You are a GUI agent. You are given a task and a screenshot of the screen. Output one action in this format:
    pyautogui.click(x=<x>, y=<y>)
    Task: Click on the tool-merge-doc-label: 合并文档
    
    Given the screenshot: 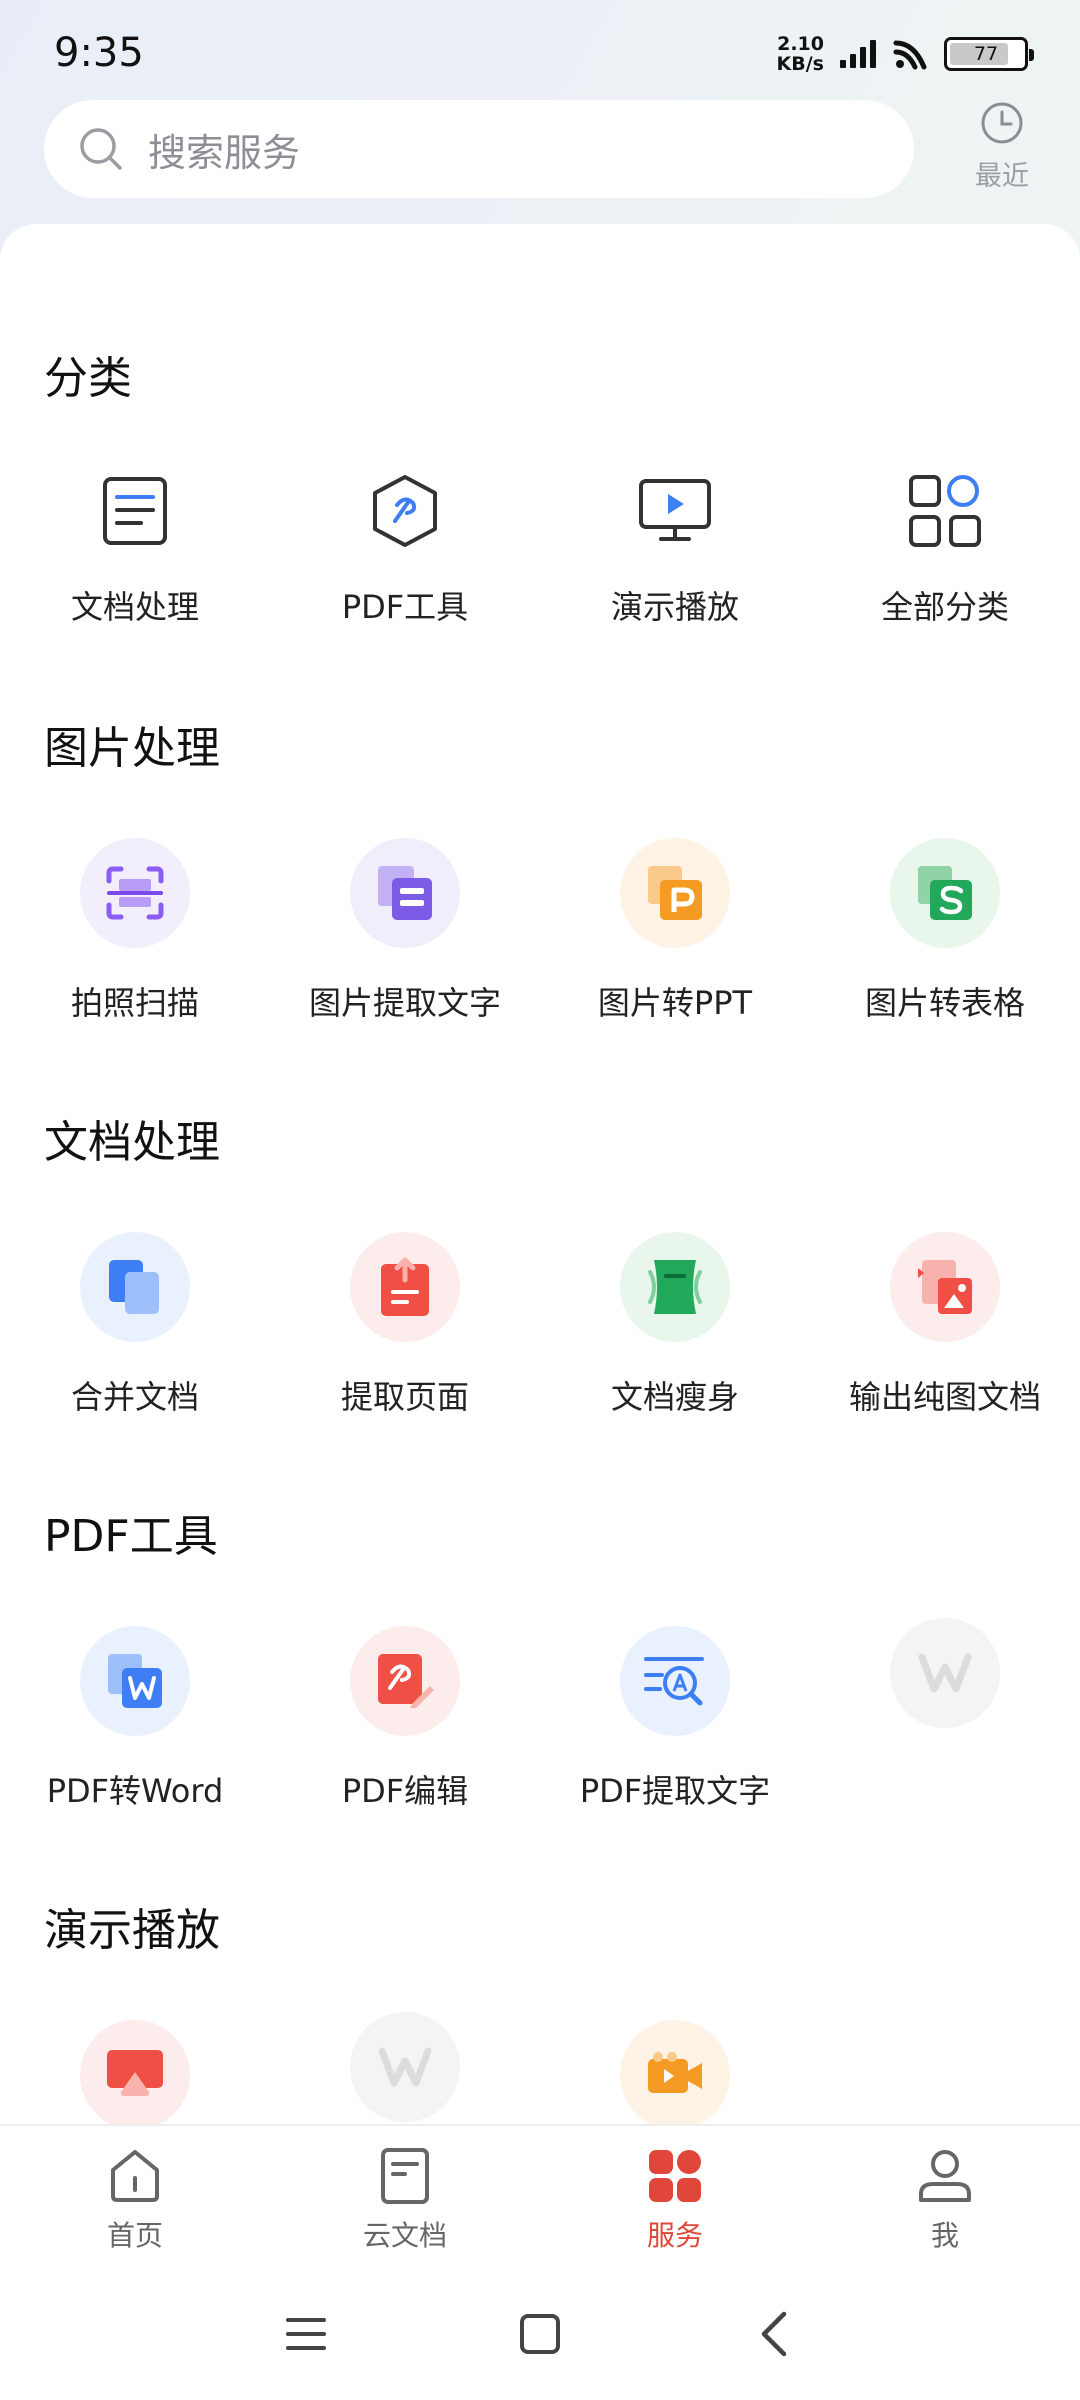 What is the action you would take?
    pyautogui.click(x=134, y=1397)
    